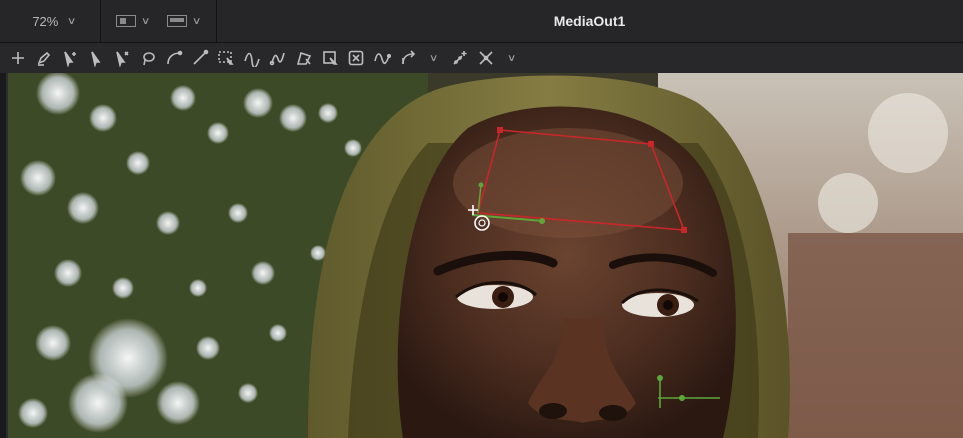 The height and width of the screenshot is (438, 963). What do you see at coordinates (200, 58) in the screenshot?
I see `line-icon` at bounding box center [200, 58].